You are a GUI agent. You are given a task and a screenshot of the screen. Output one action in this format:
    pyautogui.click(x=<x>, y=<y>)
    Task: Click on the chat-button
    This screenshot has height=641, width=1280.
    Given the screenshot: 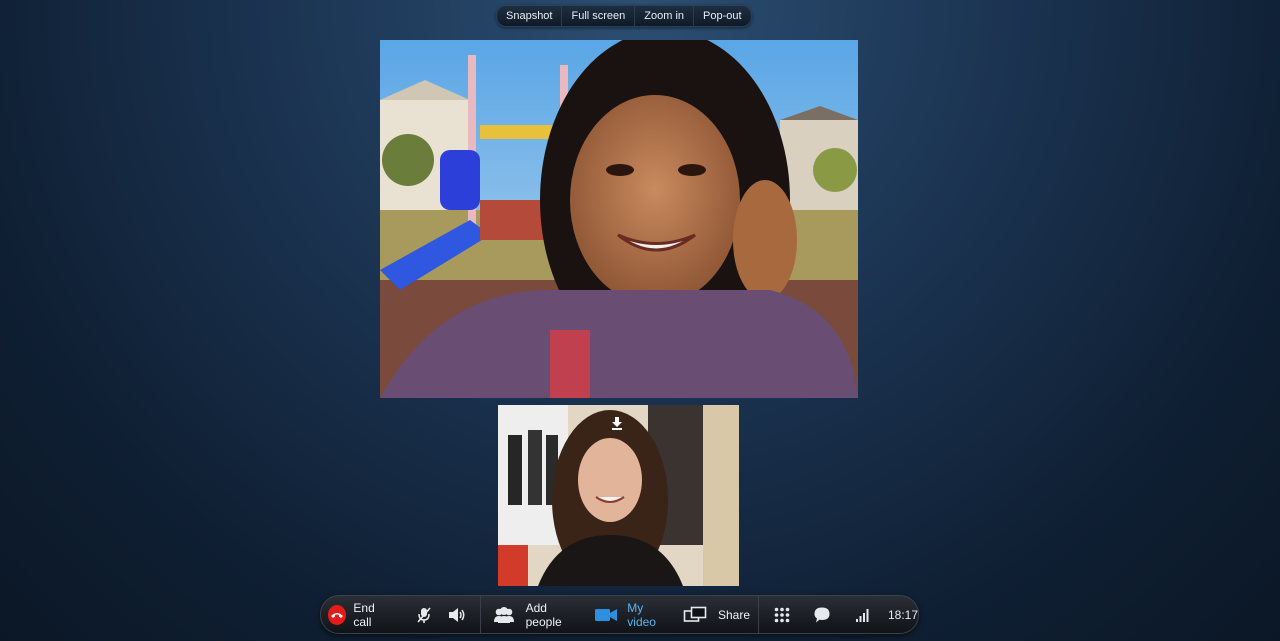 What is the action you would take?
    pyautogui.click(x=822, y=614)
    